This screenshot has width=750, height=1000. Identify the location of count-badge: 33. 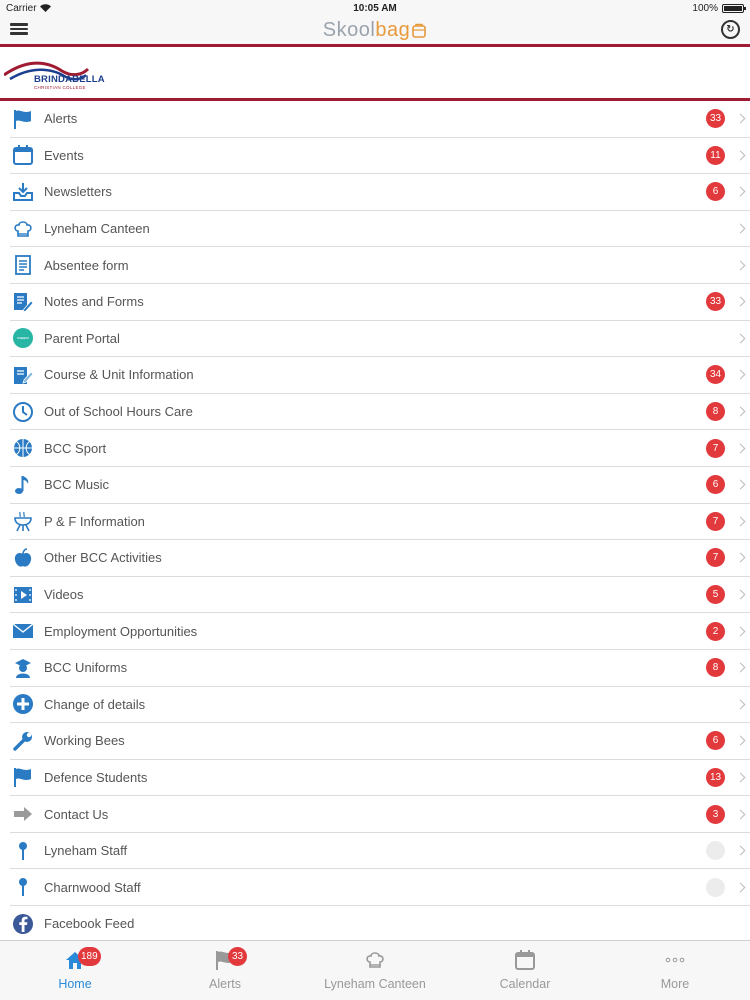
(715, 119).